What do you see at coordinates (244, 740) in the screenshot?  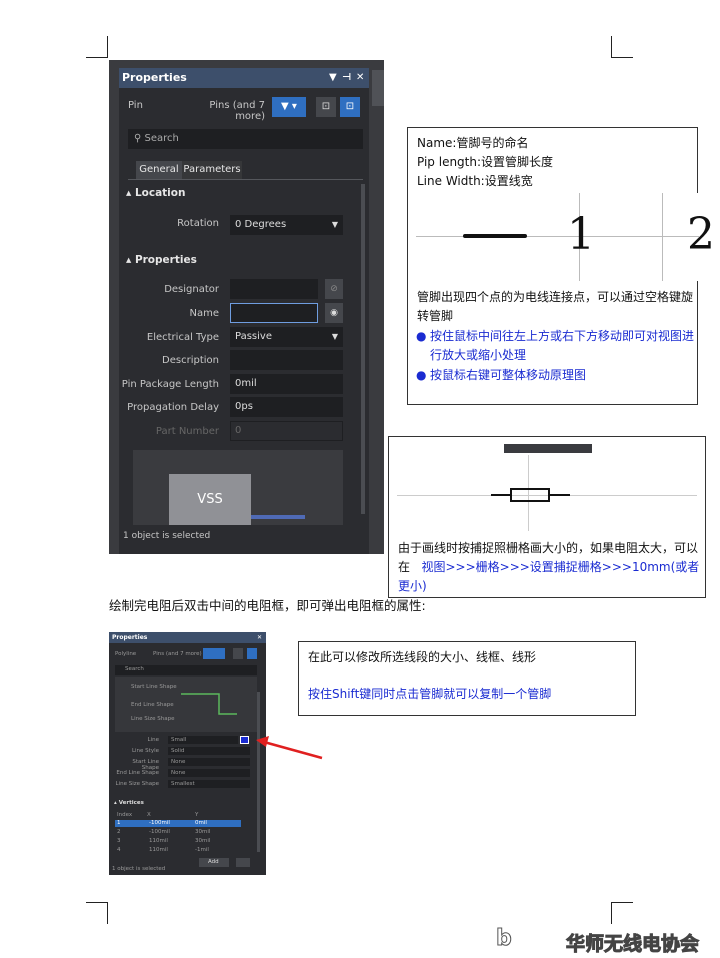 I see `color-swatch` at bounding box center [244, 740].